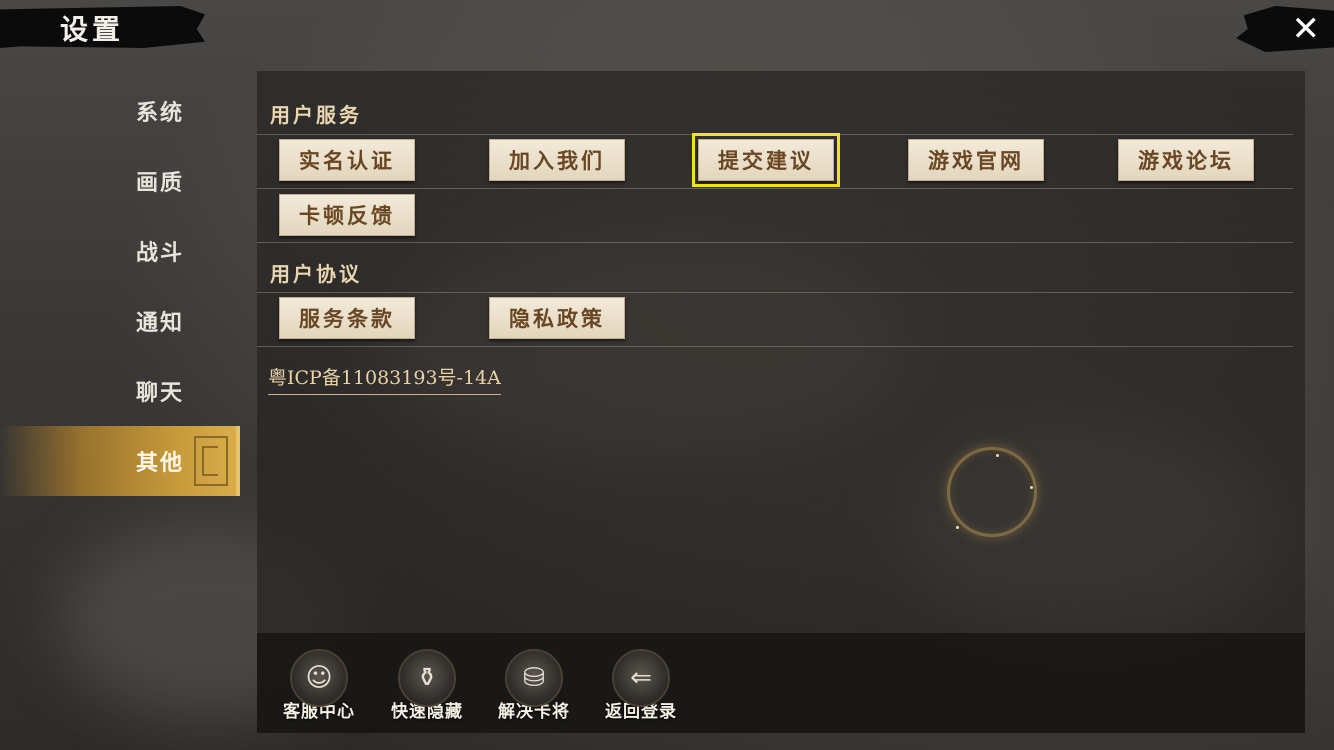 This screenshot has width=1334, height=750. I want to click on submit-suggestion-button: 提交建议, so click(766, 160).